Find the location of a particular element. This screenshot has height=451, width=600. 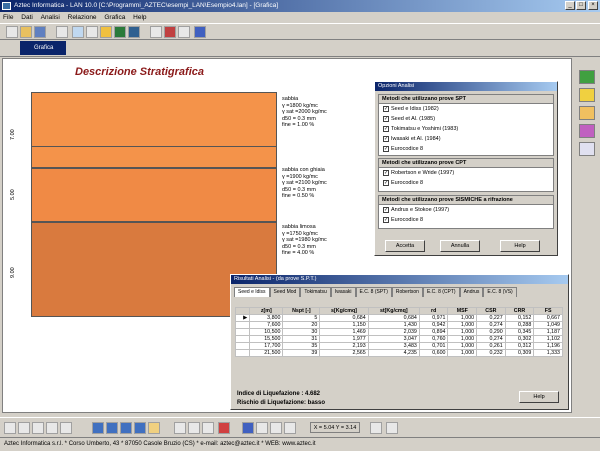

maximize-button: □ is located at coordinates (581, 5).